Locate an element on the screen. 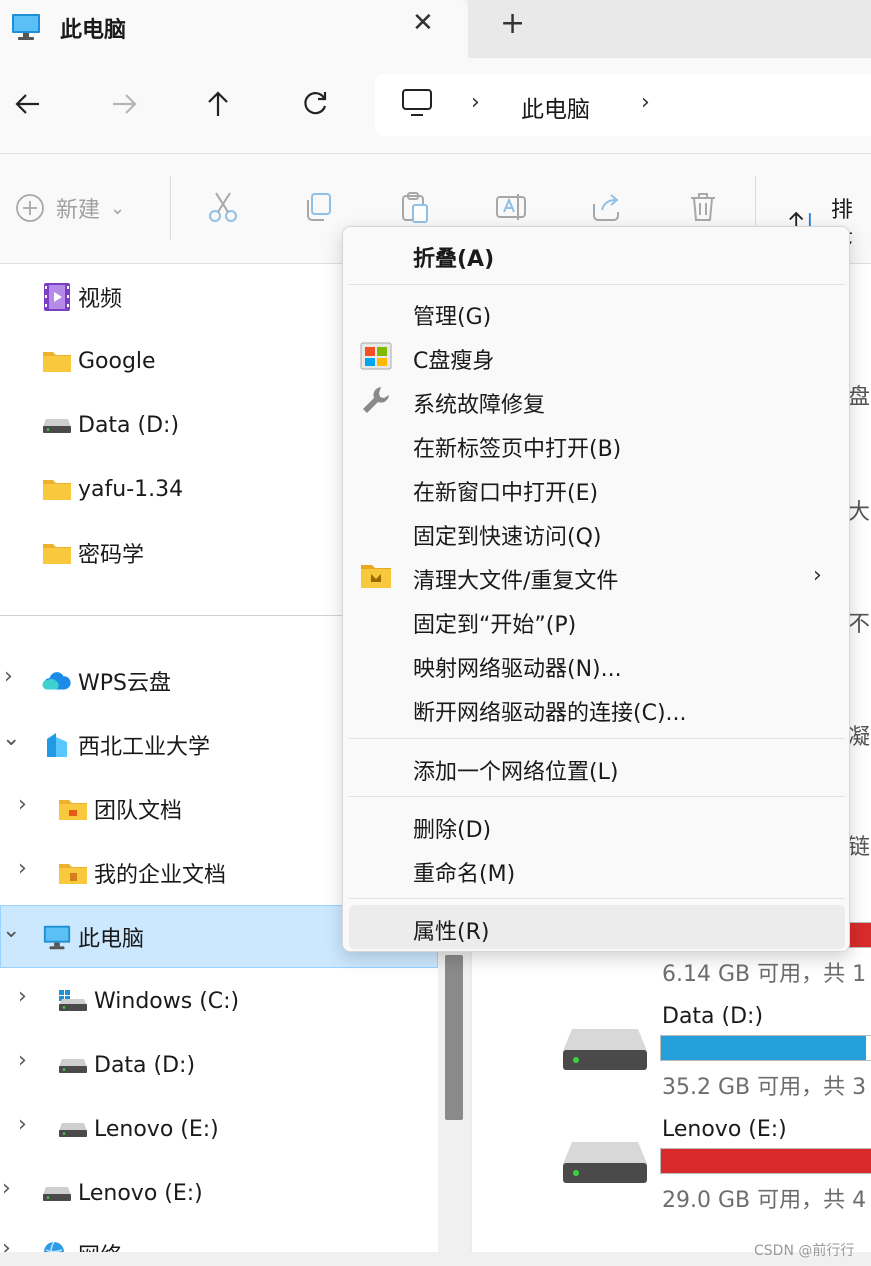 This screenshot has width=871, height=1266. title-bar: 此电脑 ✕ + is located at coordinates (435, 29).